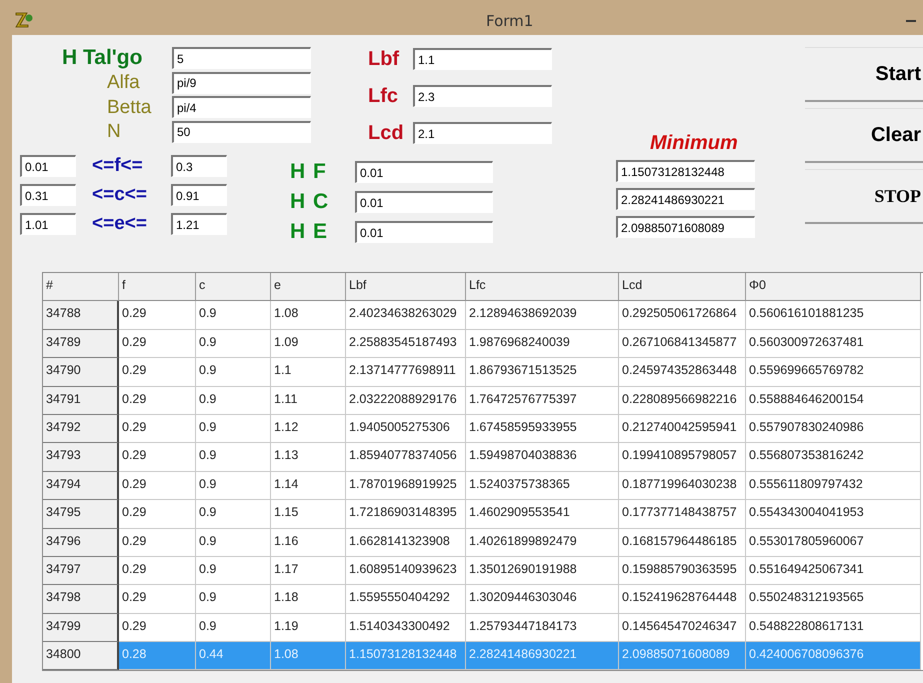  Describe the element at coordinates (81, 372) in the screenshot. I see `row-header: 34790` at that location.